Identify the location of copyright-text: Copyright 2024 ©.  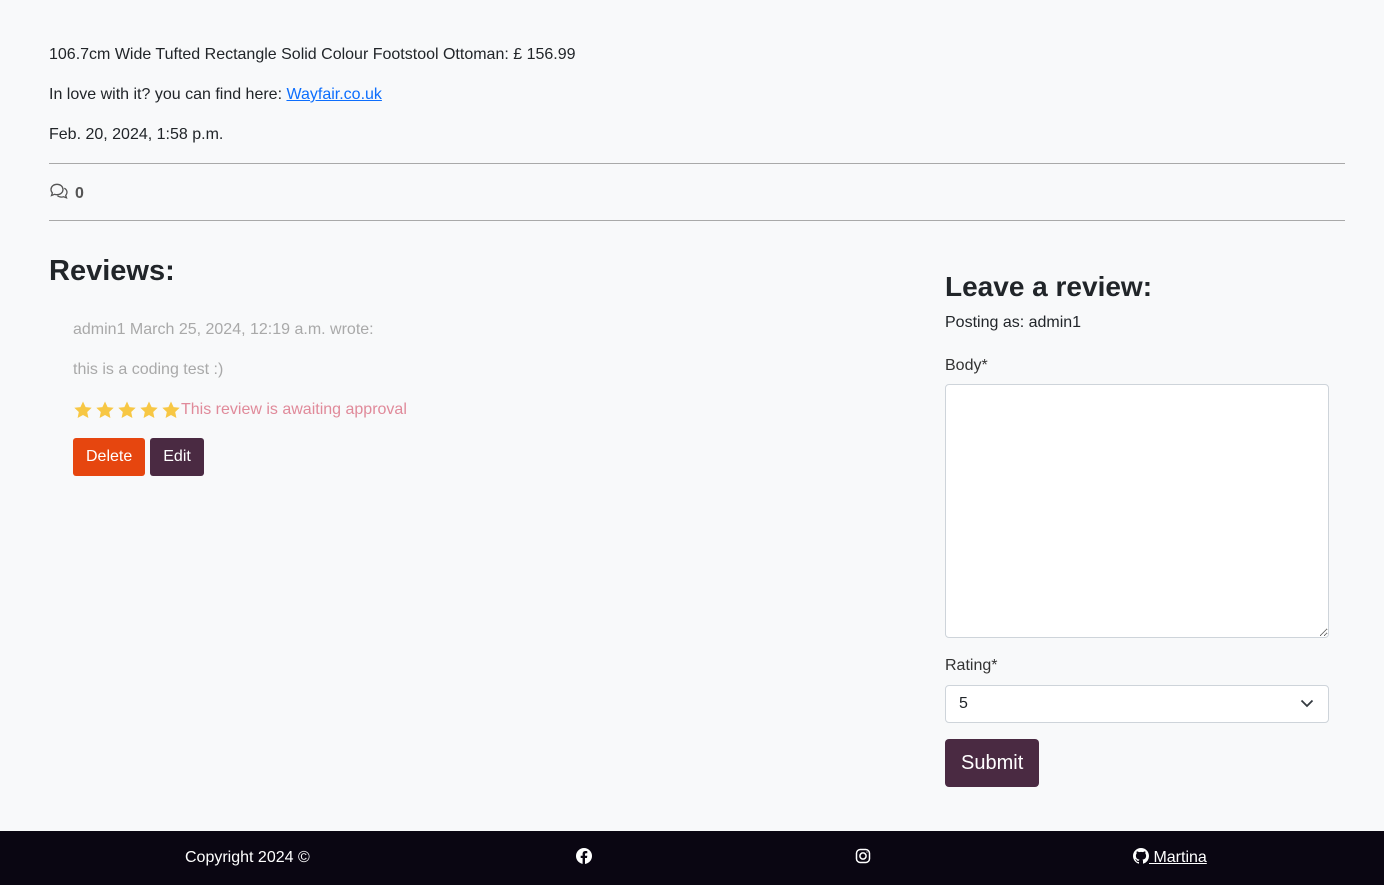
(247, 857).